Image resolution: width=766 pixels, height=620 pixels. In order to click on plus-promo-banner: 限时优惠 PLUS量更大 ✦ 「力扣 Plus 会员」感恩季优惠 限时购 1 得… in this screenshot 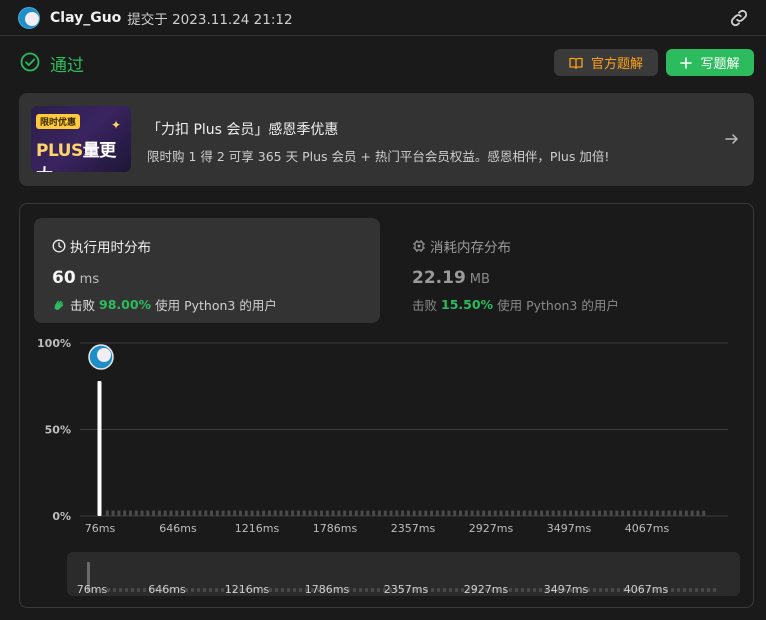, I will do `click(386, 139)`.